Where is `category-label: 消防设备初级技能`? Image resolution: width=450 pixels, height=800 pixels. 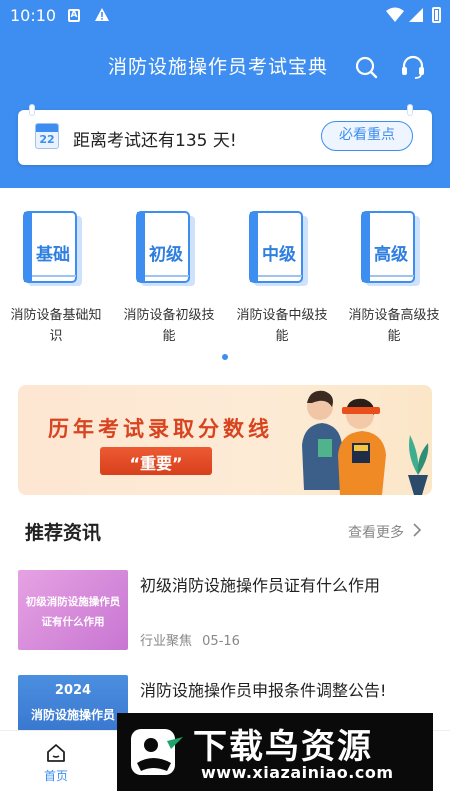 category-label: 消防设备初级技能 is located at coordinates (169, 326).